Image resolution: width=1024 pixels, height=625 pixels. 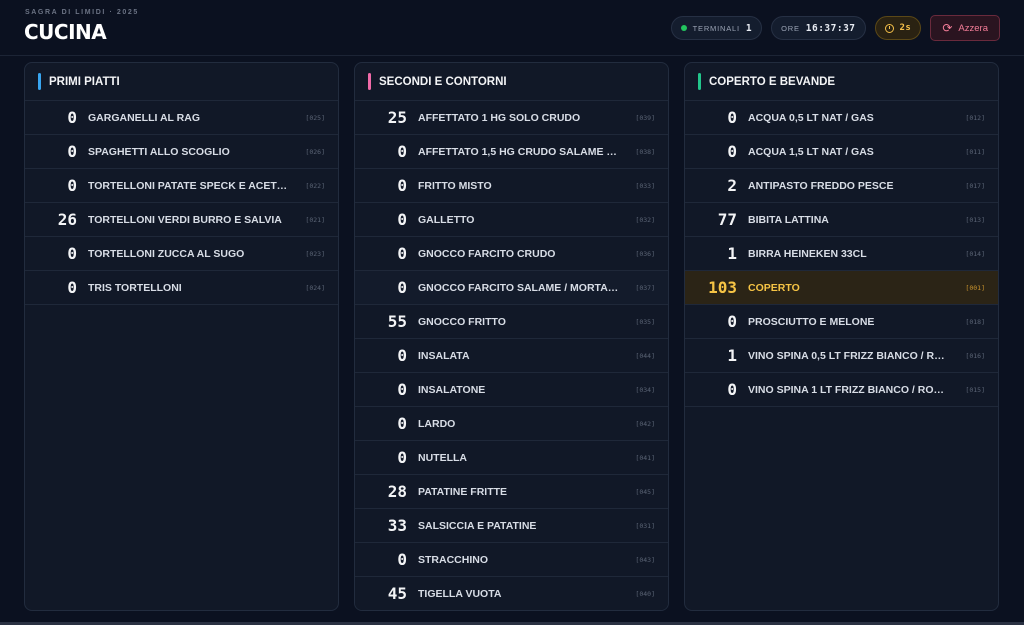 What do you see at coordinates (315, 151) in the screenshot?
I see `item-code: [026]` at bounding box center [315, 151].